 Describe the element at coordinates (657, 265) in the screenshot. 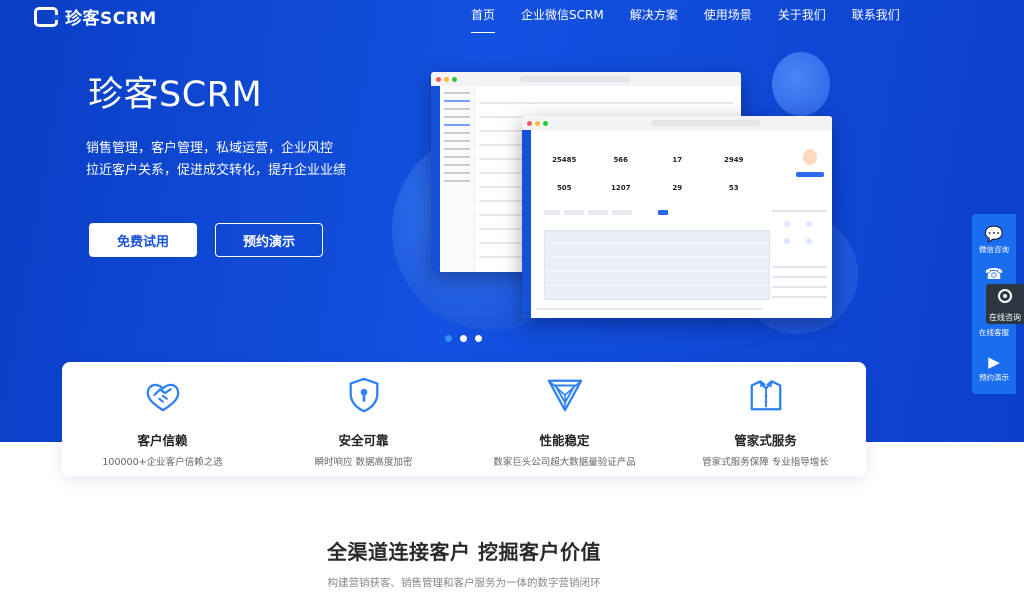

I see `mockup-chart` at that location.